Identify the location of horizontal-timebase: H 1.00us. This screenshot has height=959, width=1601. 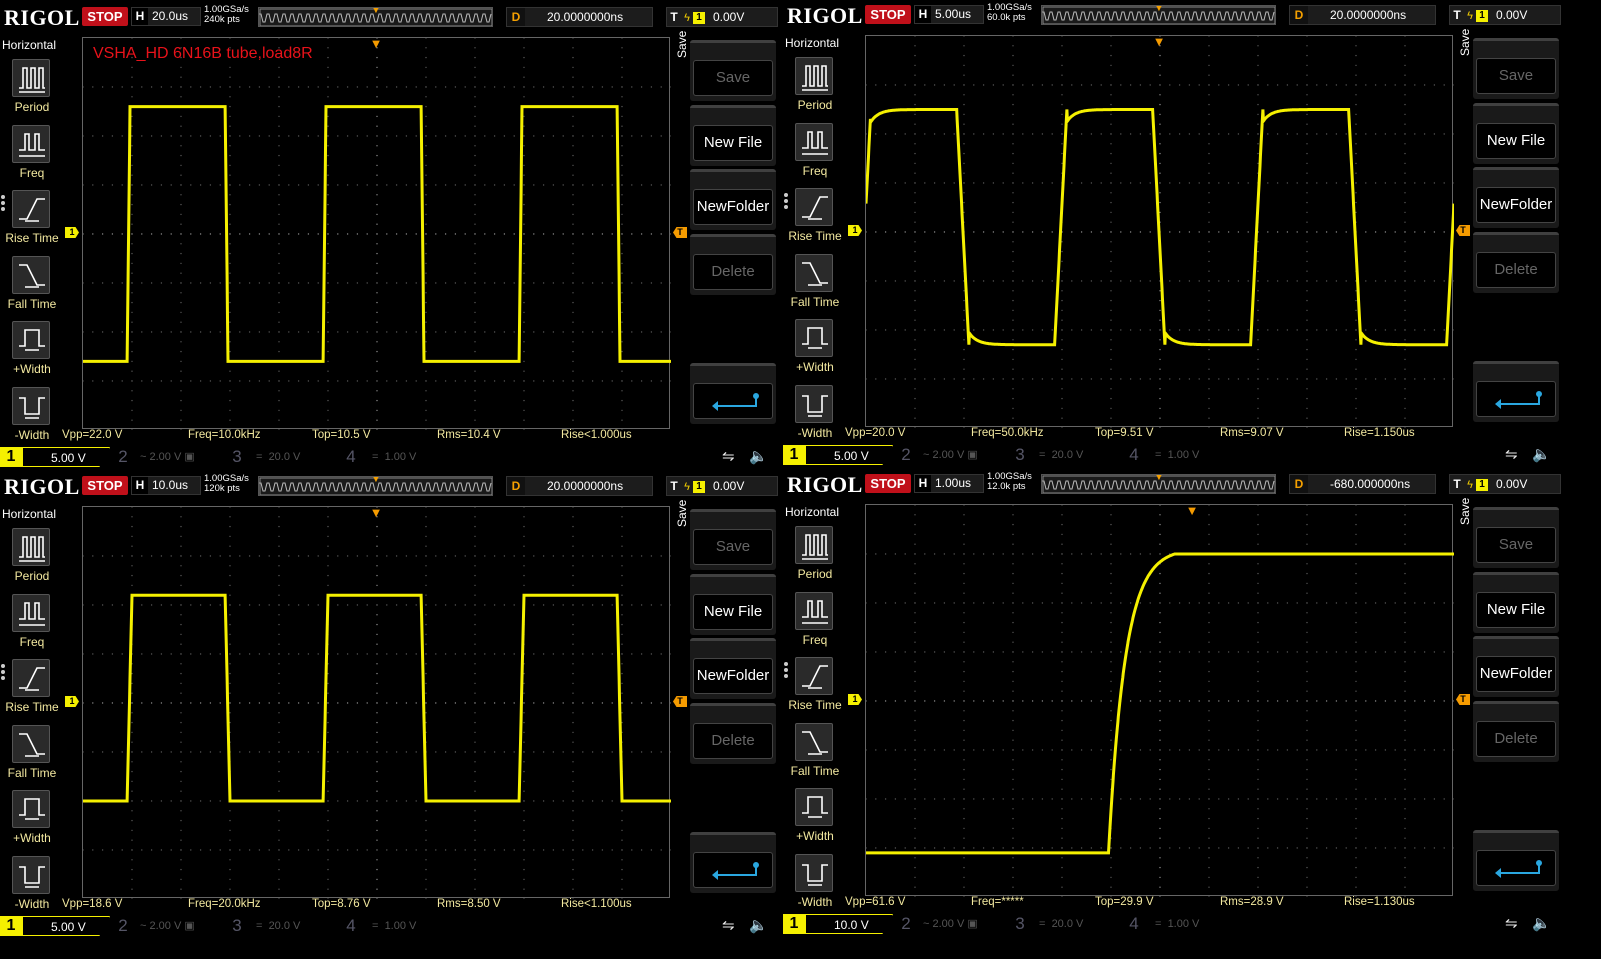
(949, 483).